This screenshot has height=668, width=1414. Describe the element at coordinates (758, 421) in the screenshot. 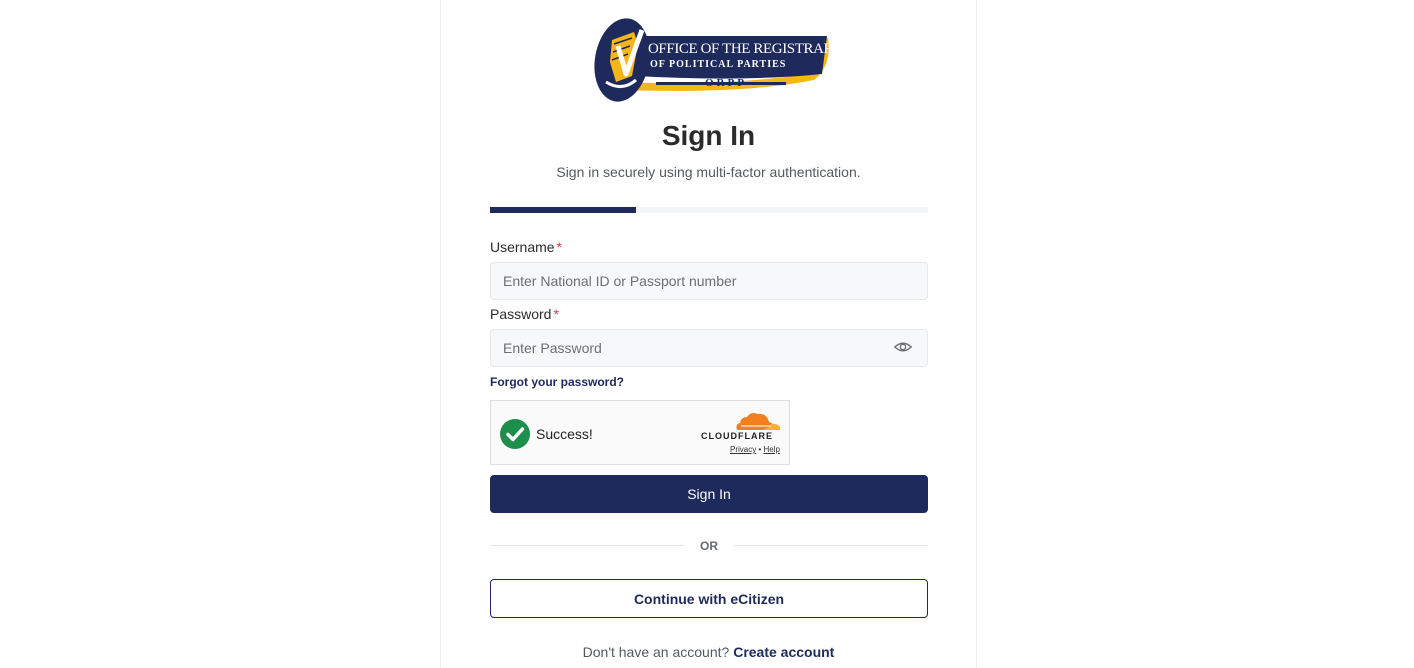

I see `cloudflare-cloud-icon` at that location.